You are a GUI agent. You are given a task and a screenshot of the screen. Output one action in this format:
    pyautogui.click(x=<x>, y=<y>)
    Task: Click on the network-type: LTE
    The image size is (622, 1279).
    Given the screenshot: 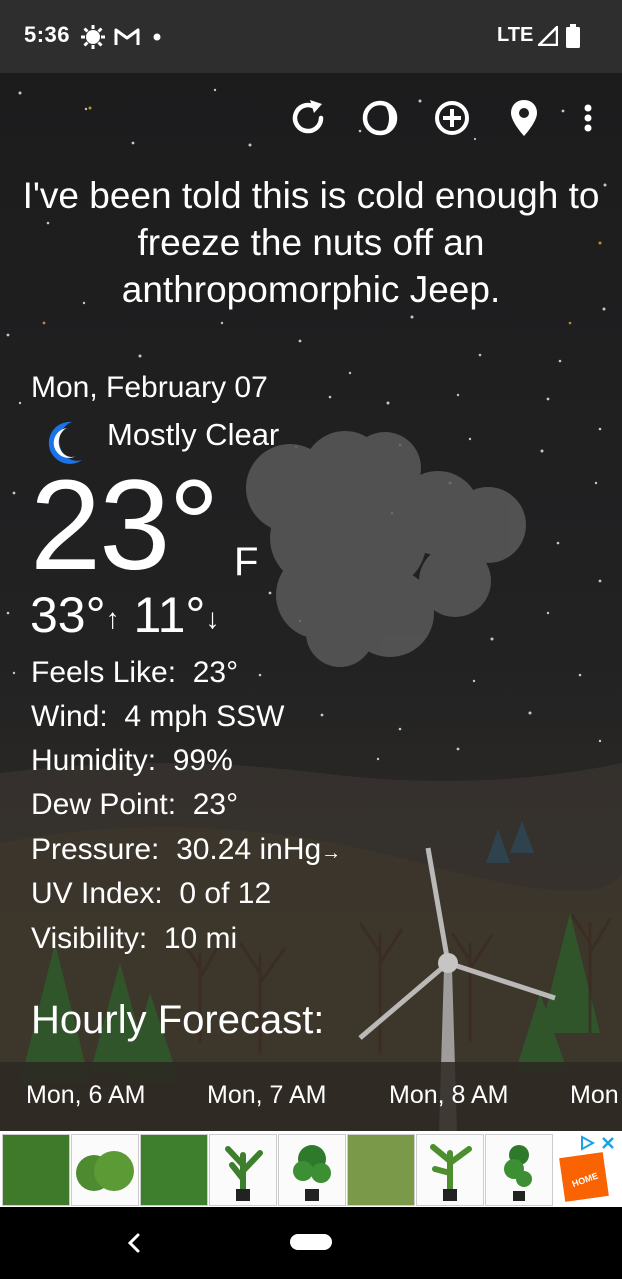 What is the action you would take?
    pyautogui.click(x=515, y=35)
    